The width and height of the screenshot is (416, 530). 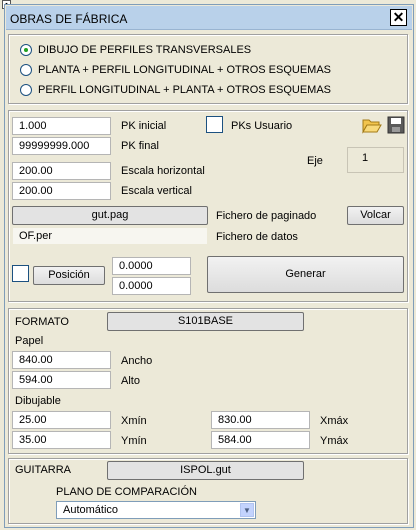 What do you see at coordinates (69, 19) in the screenshot?
I see `window-title: OBRAS DE FÁBRICA` at bounding box center [69, 19].